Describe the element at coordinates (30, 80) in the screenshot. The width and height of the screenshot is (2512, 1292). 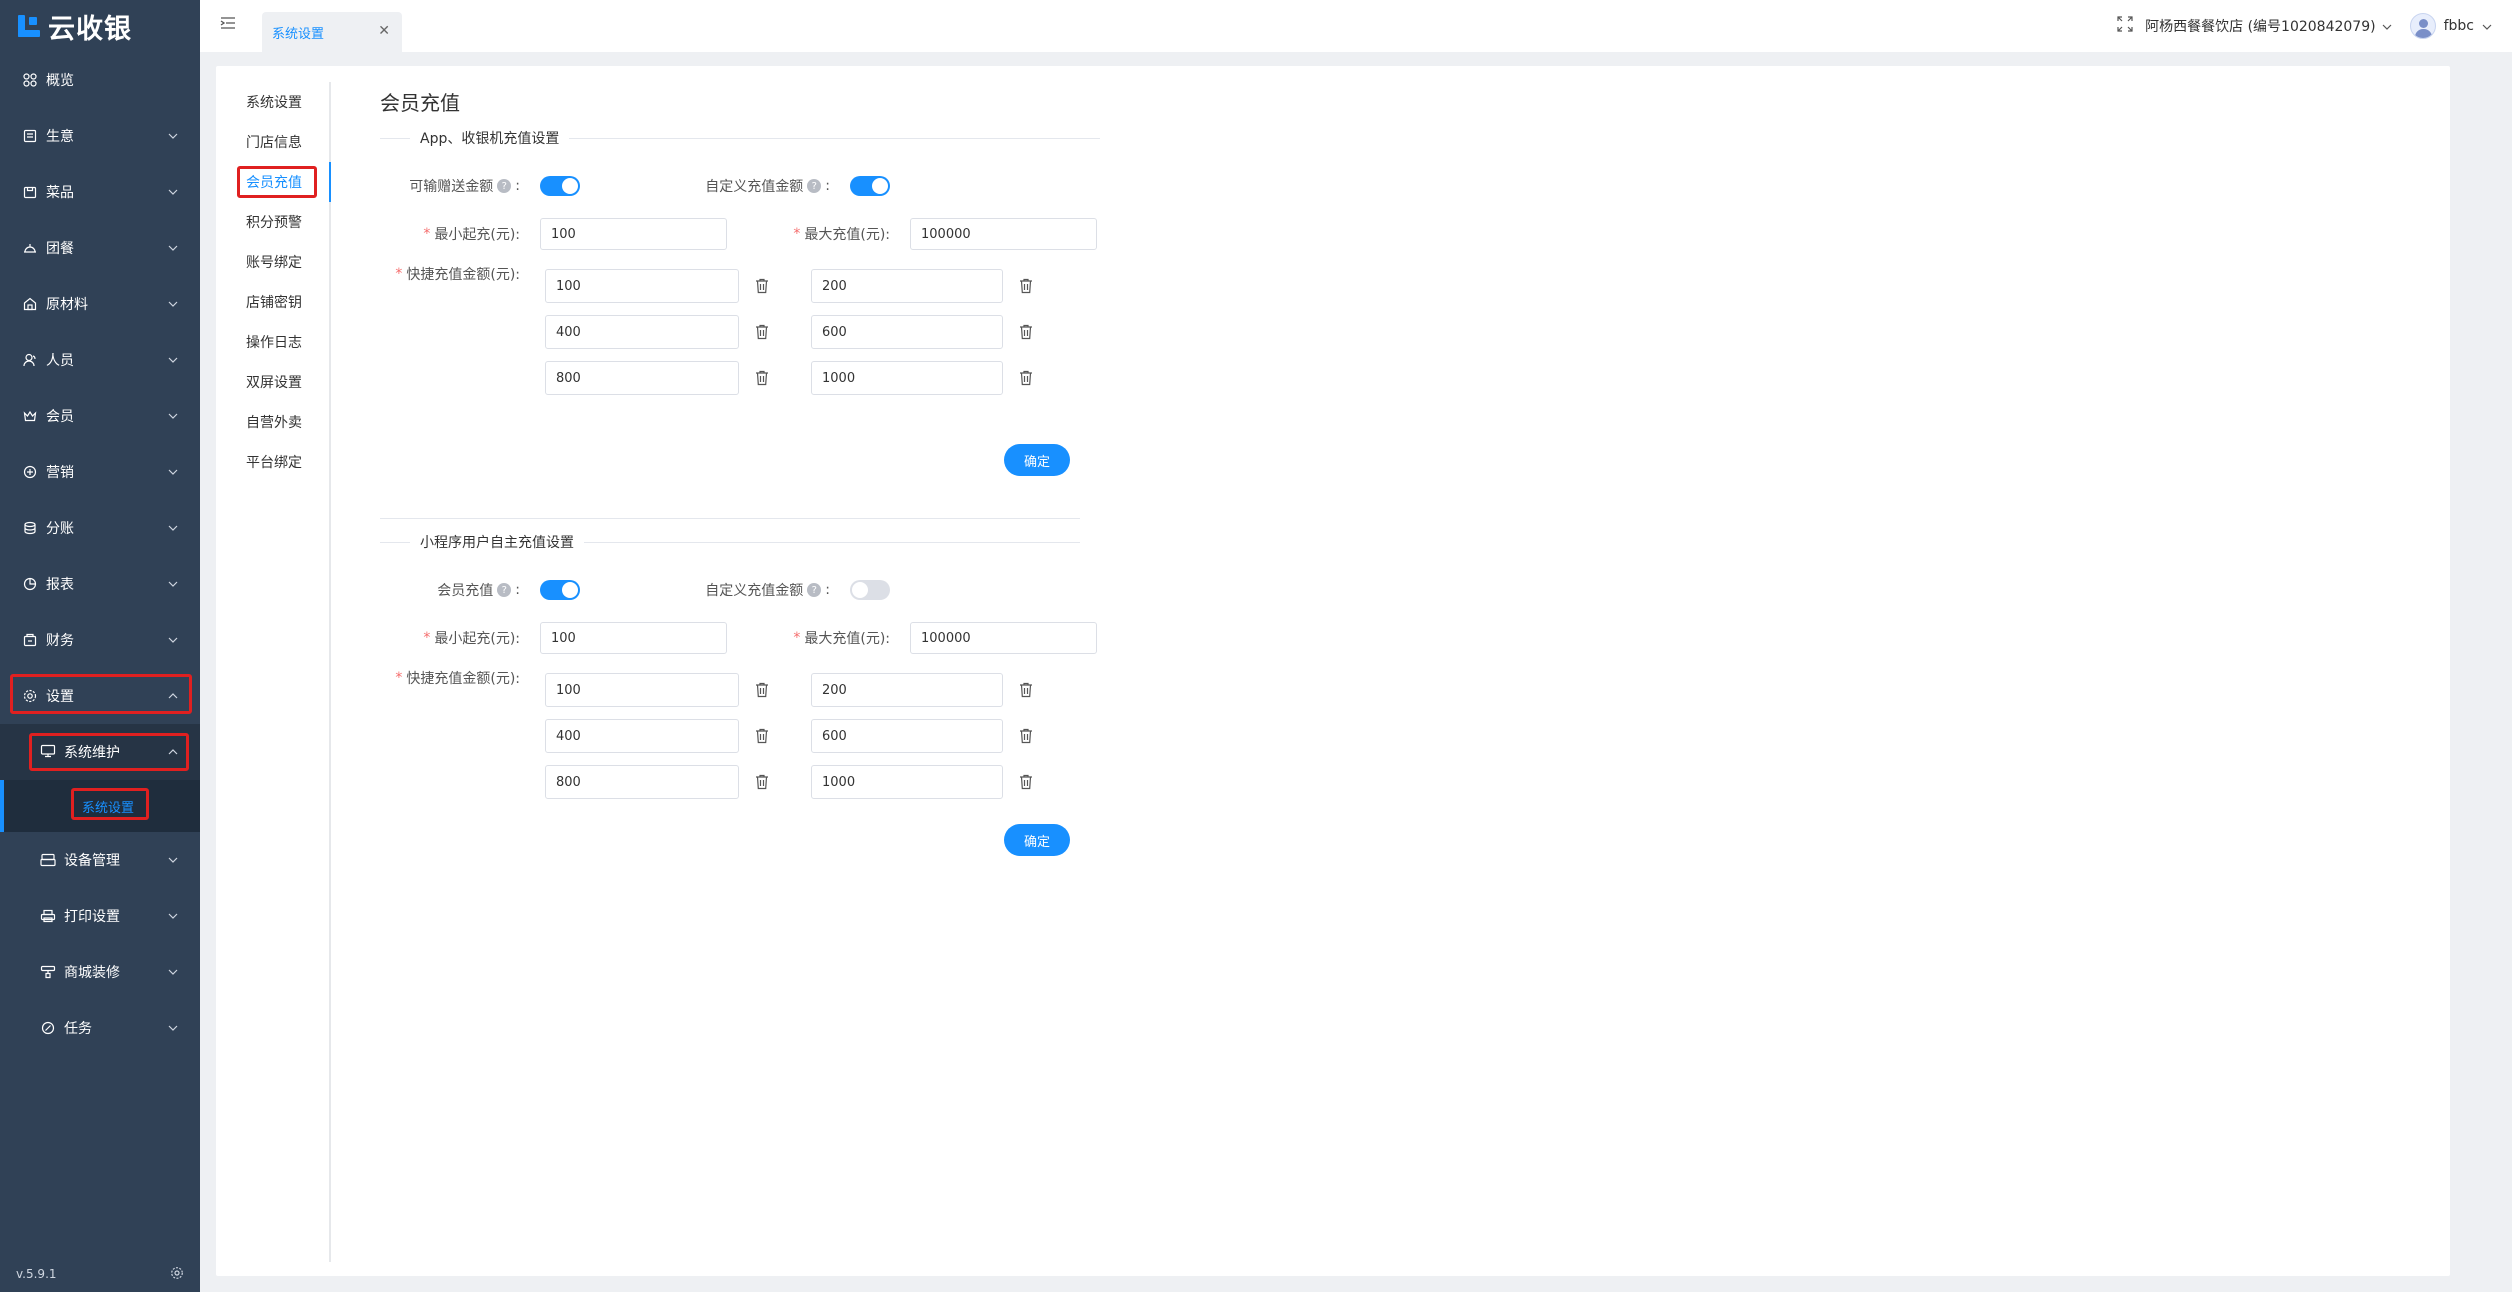
I see `dashboard-icon` at that location.